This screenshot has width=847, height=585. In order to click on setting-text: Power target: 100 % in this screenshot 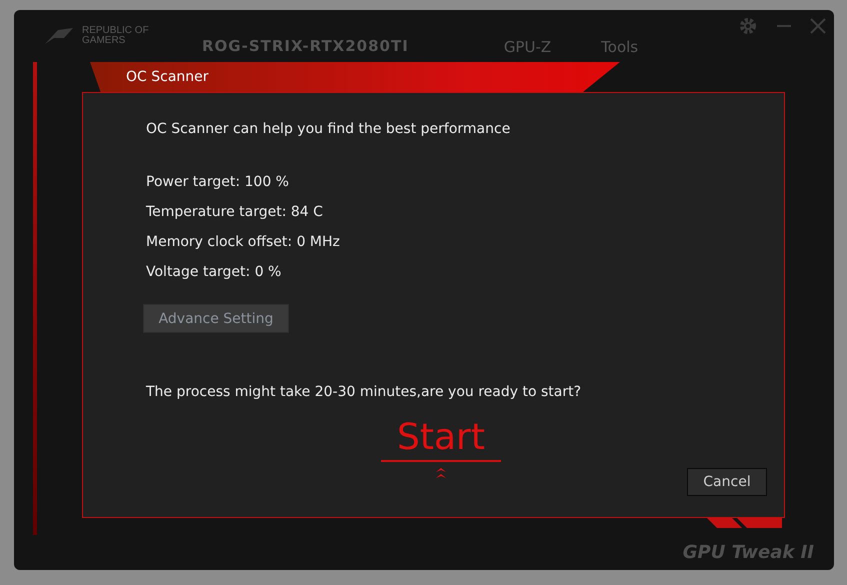, I will do `click(218, 182)`.